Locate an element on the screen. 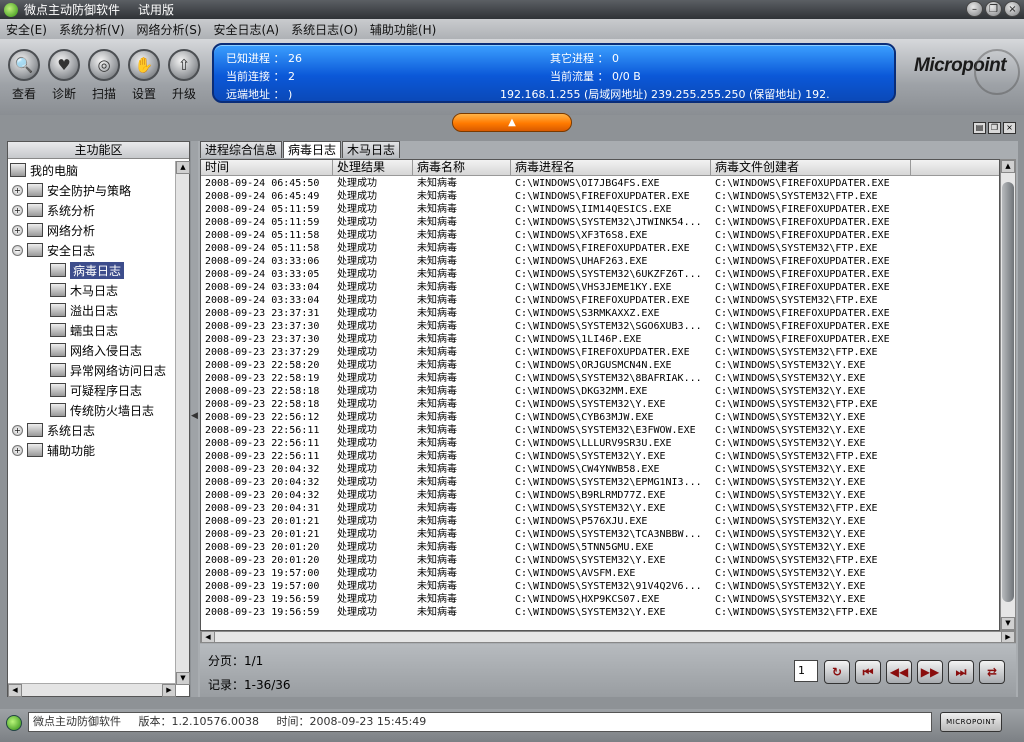 Image resolution: width=1024 pixels, height=742 pixels. restore-pane-icon: ❐ is located at coordinates (994, 128).